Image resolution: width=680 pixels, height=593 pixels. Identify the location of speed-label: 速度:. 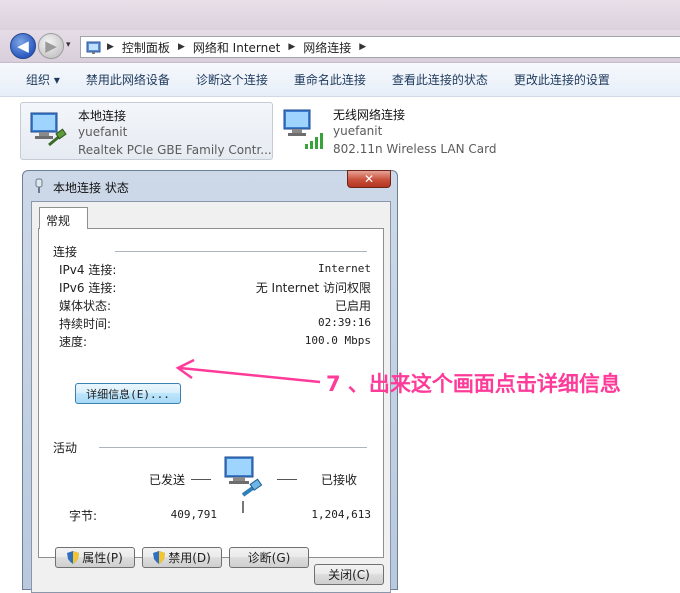
(73, 342).